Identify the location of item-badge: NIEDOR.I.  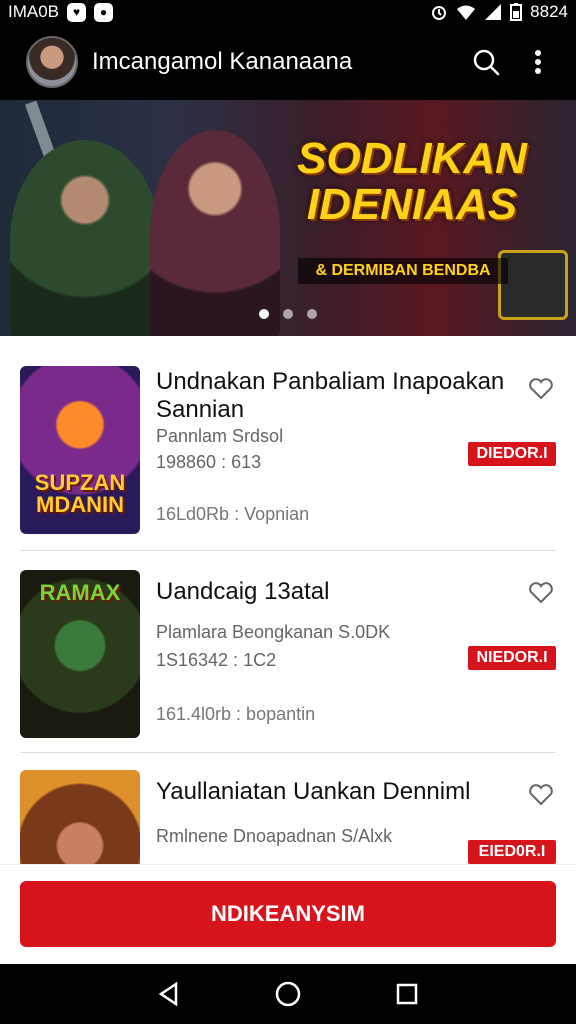
(512, 658).